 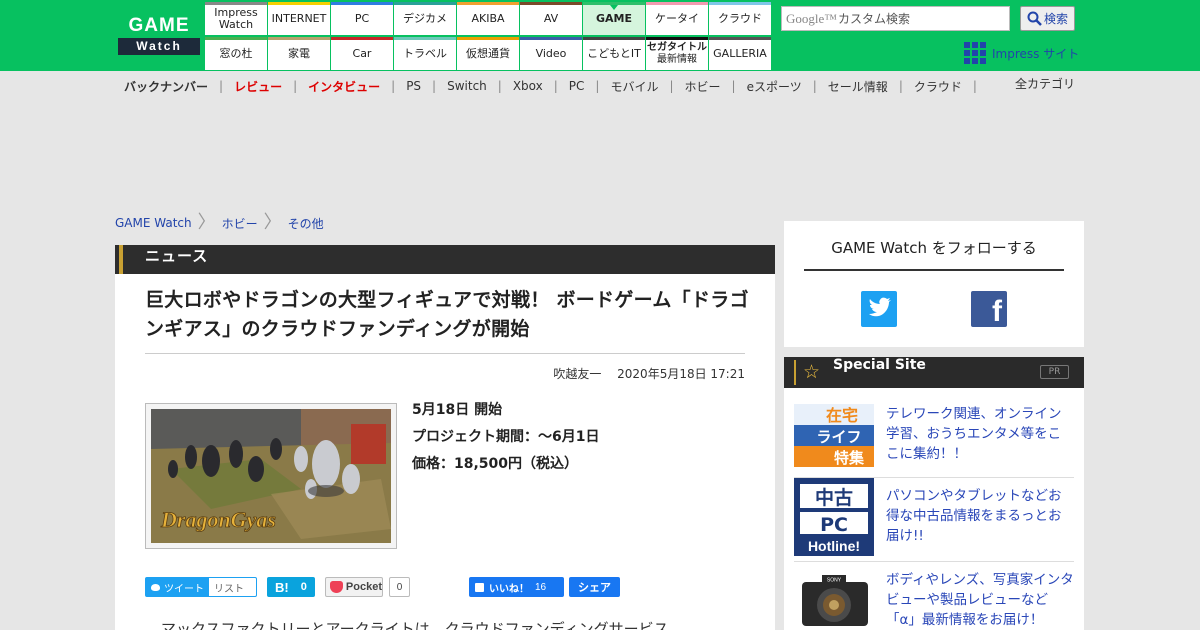 I want to click on special-item-text: パソコンやタブレットなどお得な中古品情報をまるっとお届け!!, so click(x=980, y=516).